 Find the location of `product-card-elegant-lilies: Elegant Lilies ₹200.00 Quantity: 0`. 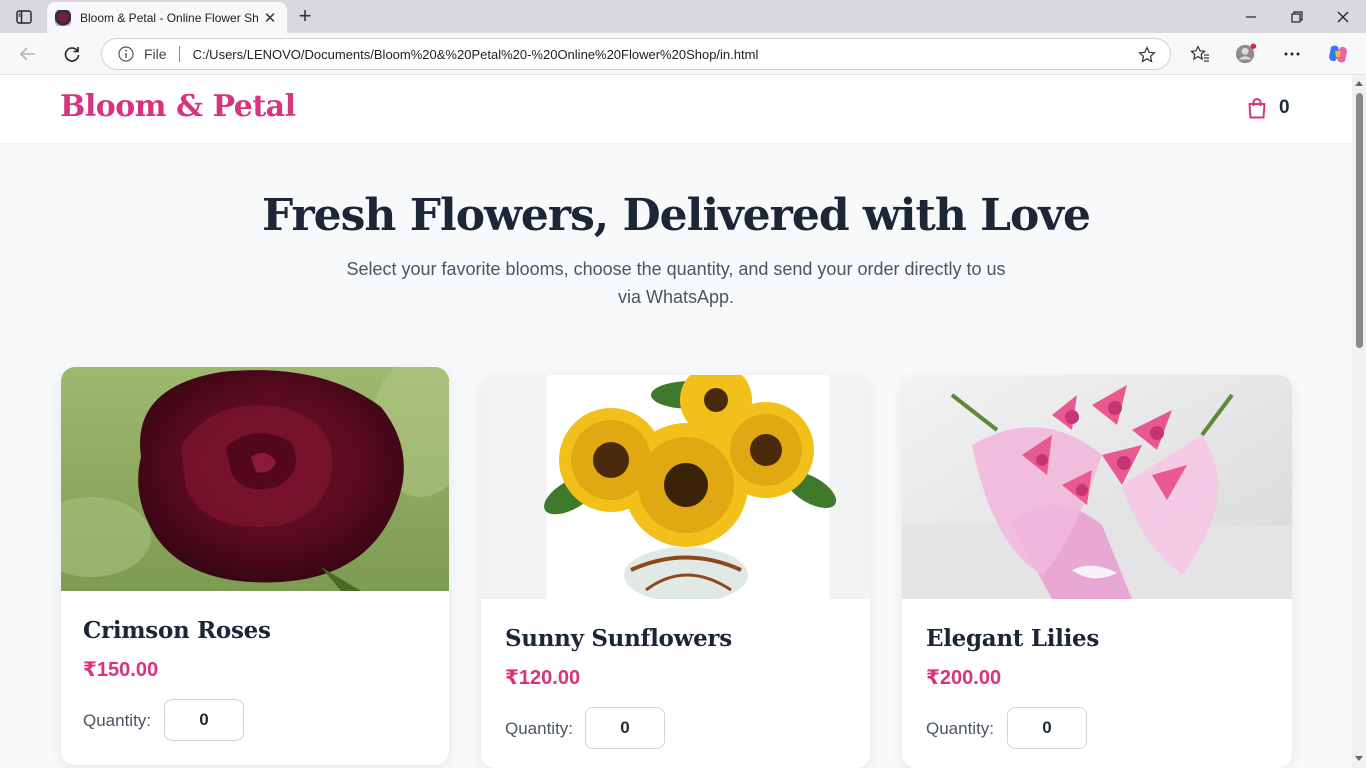

product-card-elegant-lilies: Elegant Lilies ₹200.00 Quantity: 0 is located at coordinates (1097, 571).